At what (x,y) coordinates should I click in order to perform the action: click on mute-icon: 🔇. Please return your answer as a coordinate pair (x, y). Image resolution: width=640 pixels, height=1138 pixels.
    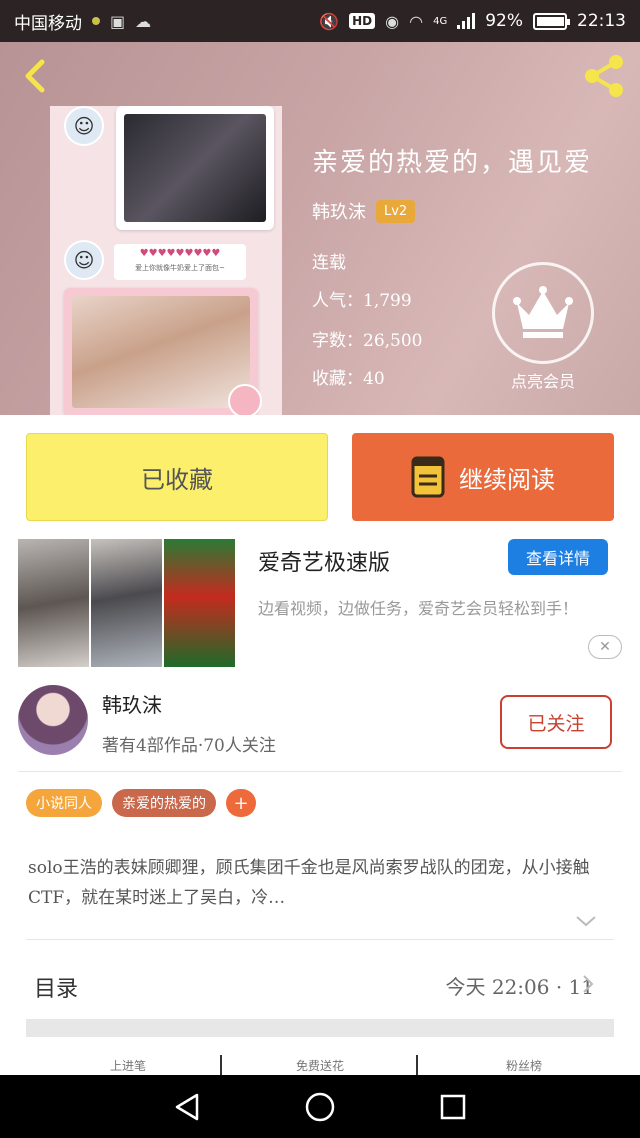
    Looking at the image, I should click on (329, 21).